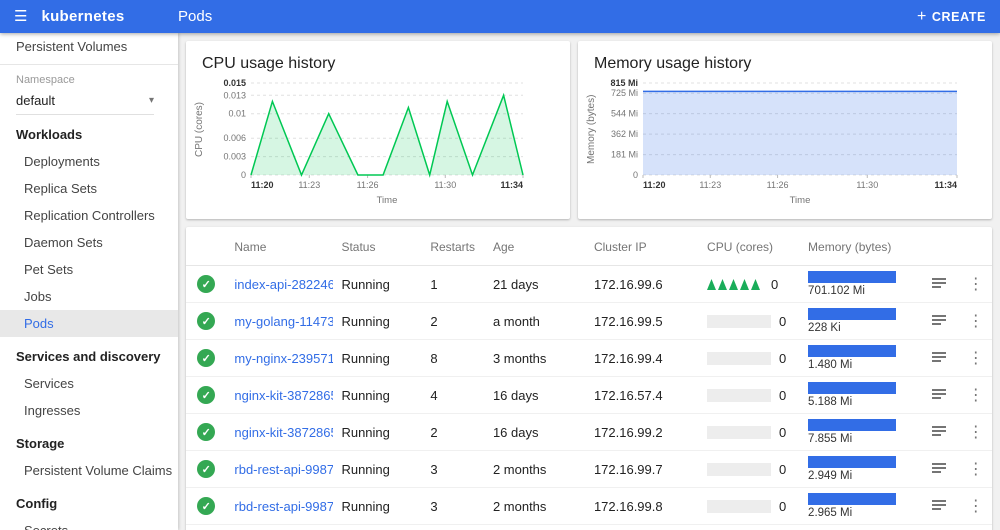  I want to click on svg-text: 0.013, so click(234, 95).